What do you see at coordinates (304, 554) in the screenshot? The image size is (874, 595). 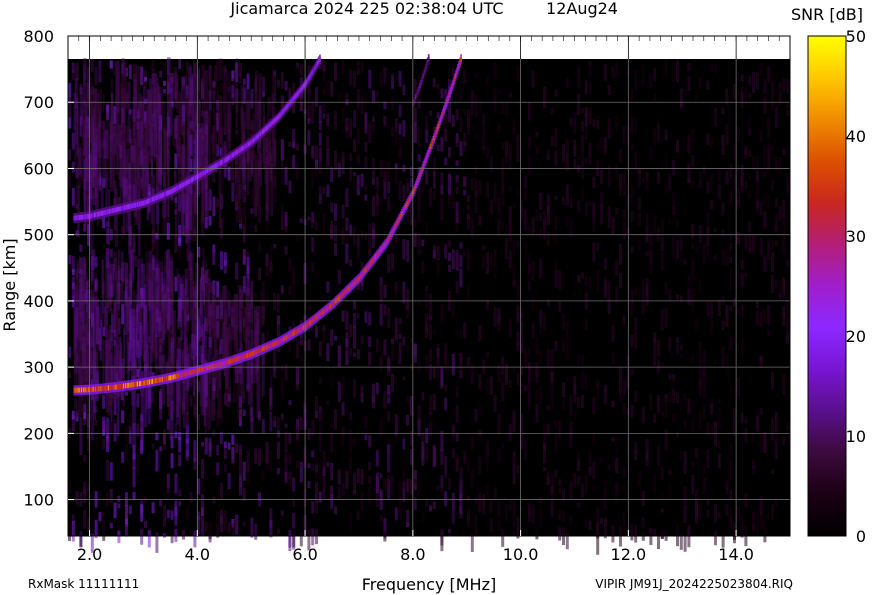 I see `x-tick-label: 6.0` at bounding box center [304, 554].